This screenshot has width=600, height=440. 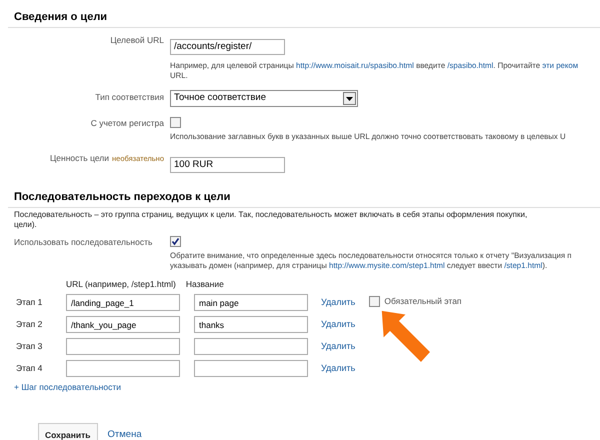 What do you see at coordinates (79, 158) in the screenshot?
I see `field-label: Ценность цели` at bounding box center [79, 158].